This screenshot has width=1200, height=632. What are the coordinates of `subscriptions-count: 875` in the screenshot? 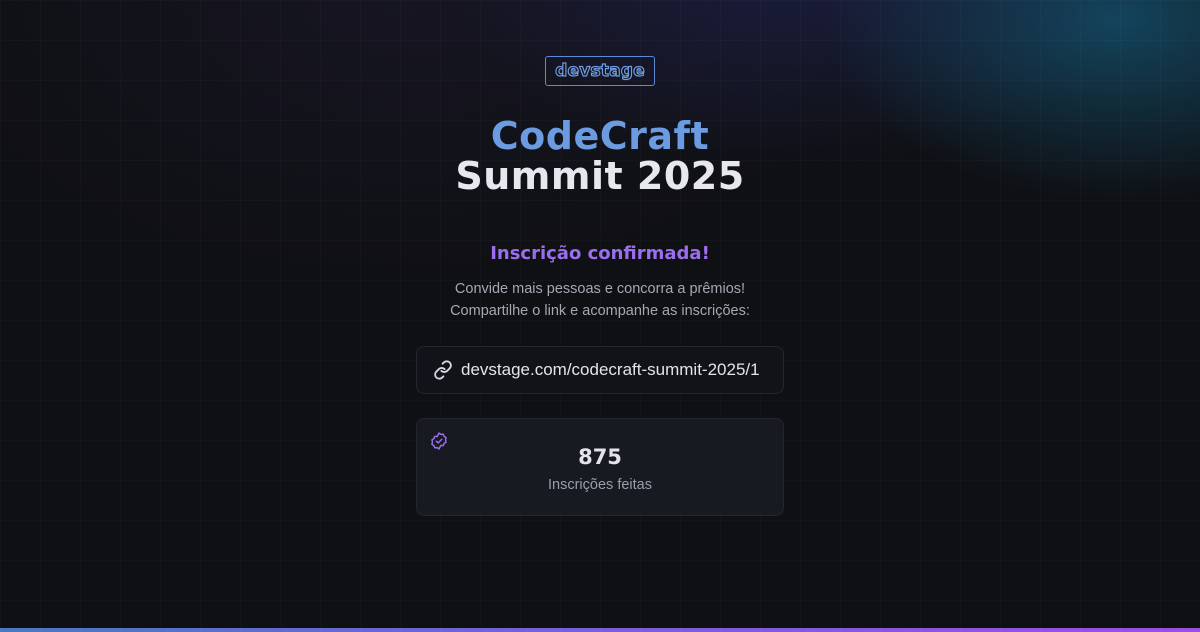 It's located at (600, 457).